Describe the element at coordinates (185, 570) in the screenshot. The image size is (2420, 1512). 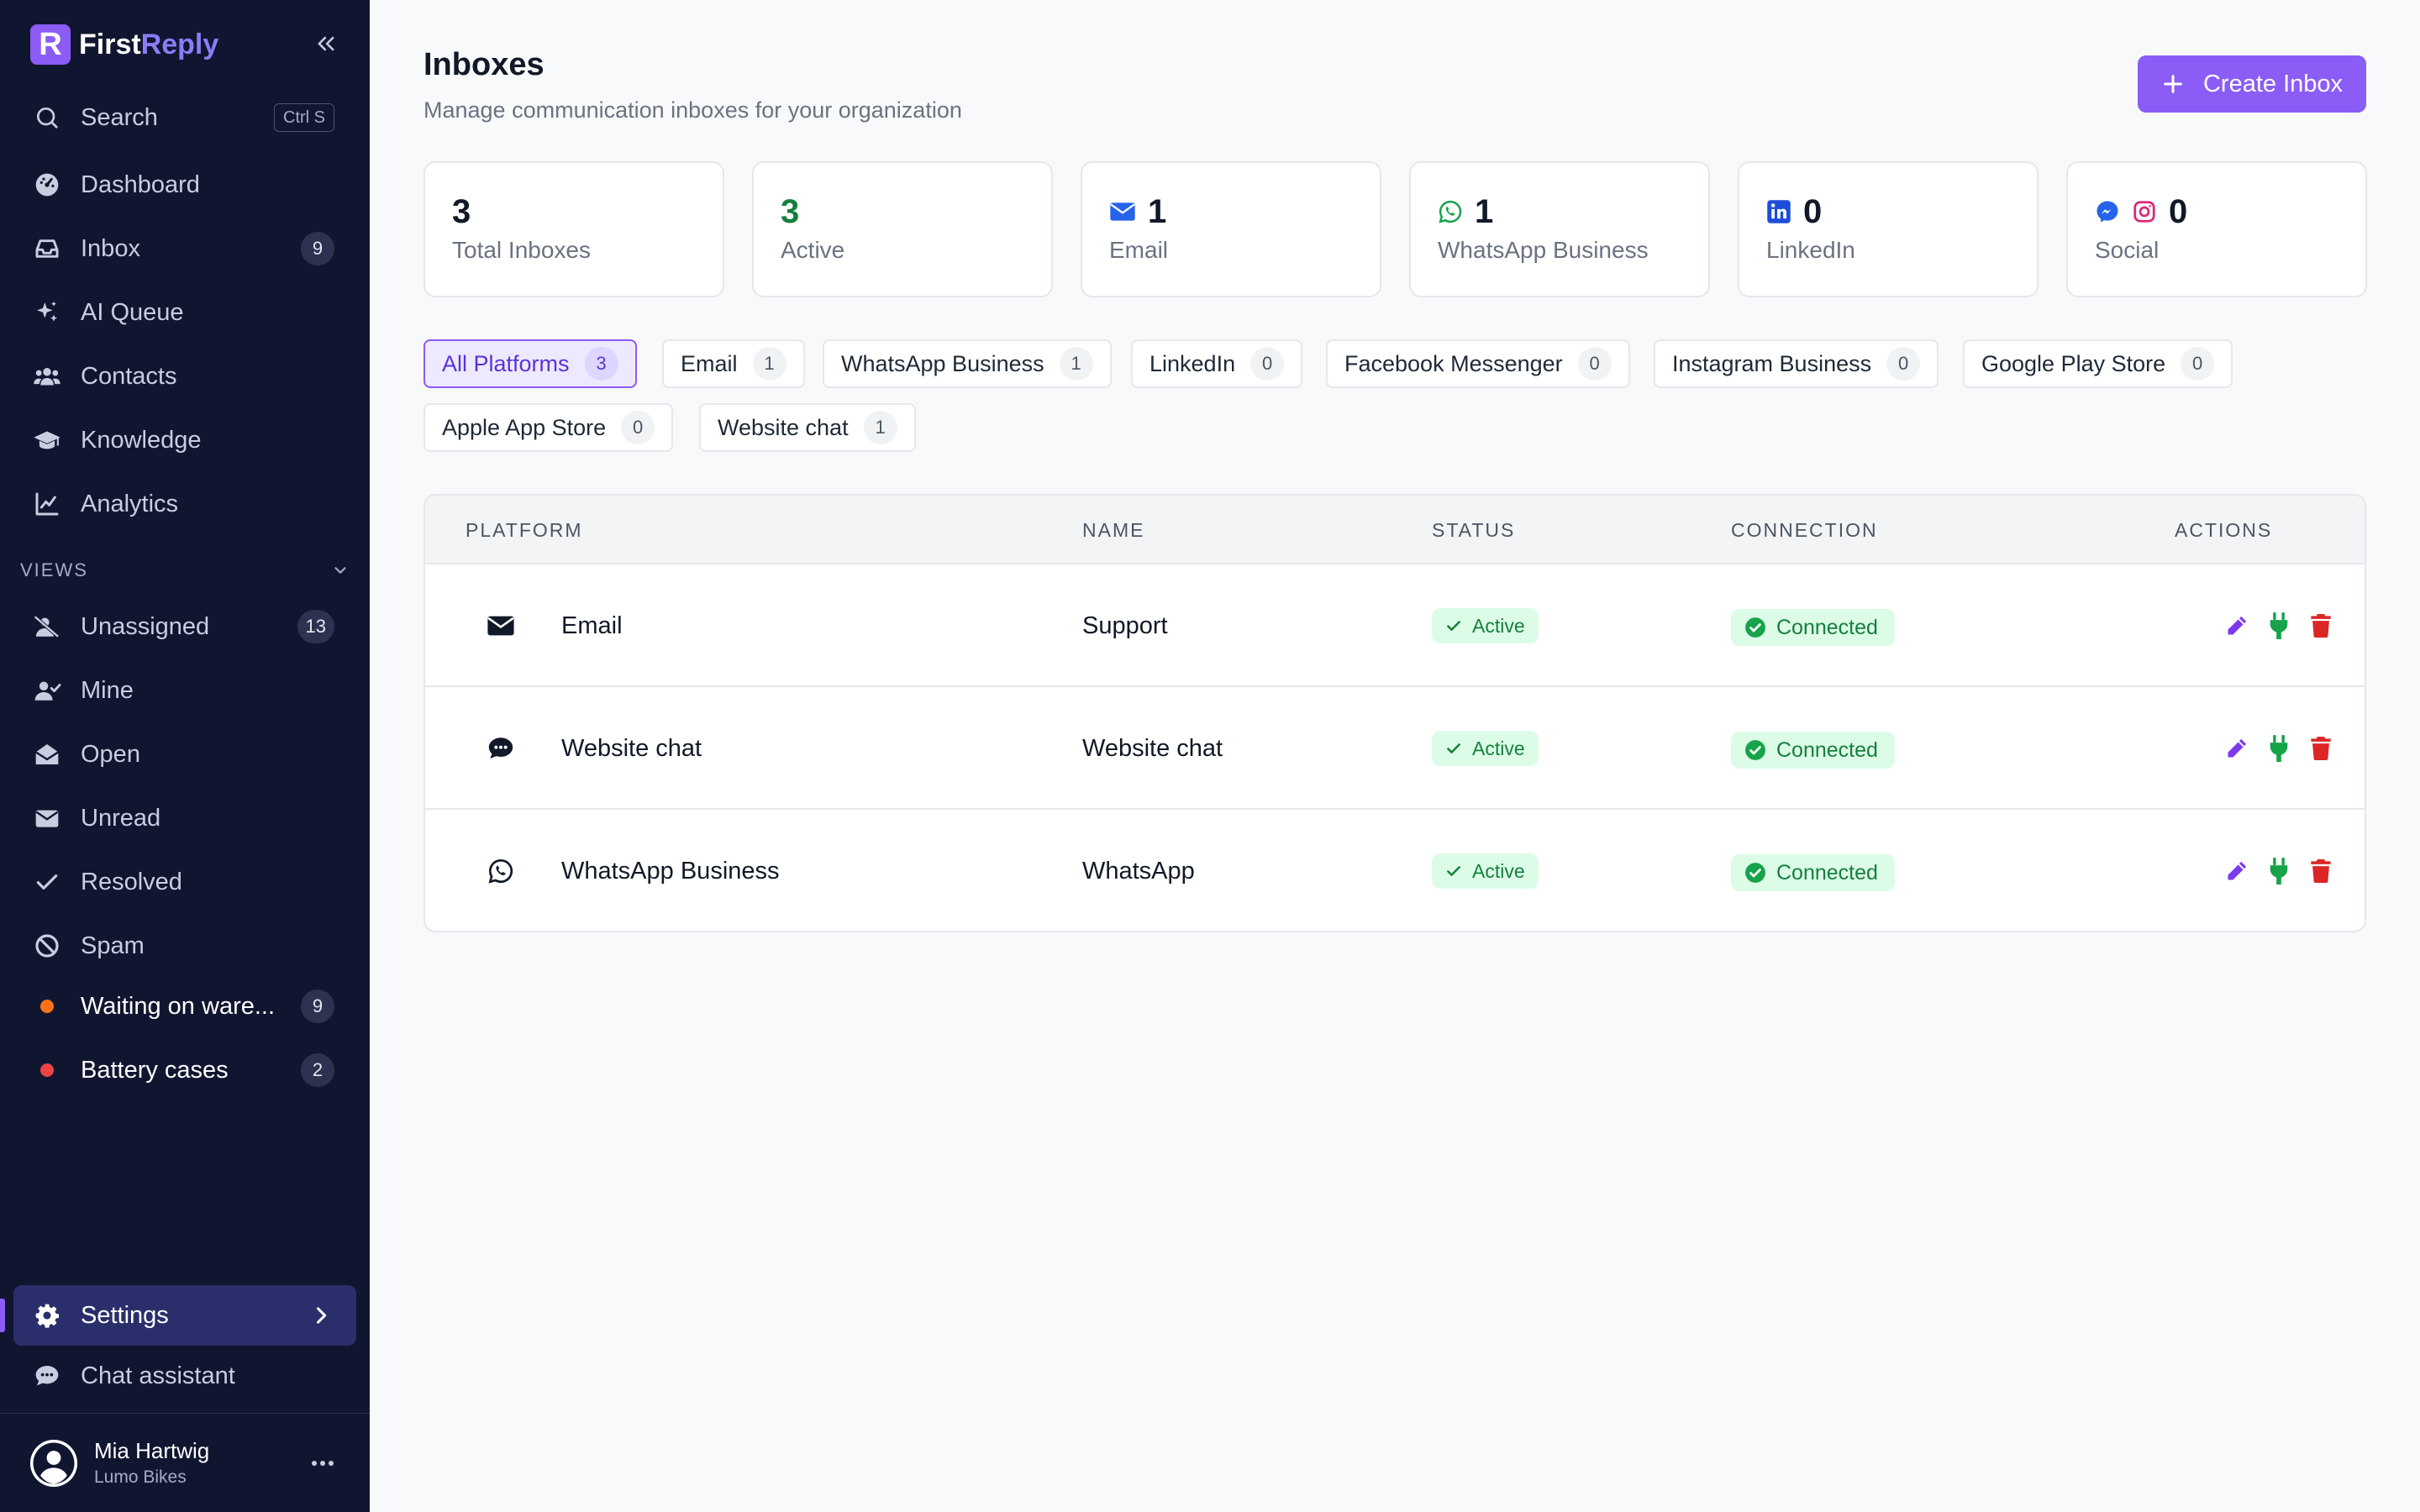
I see `views-section-header: VIEWS` at that location.